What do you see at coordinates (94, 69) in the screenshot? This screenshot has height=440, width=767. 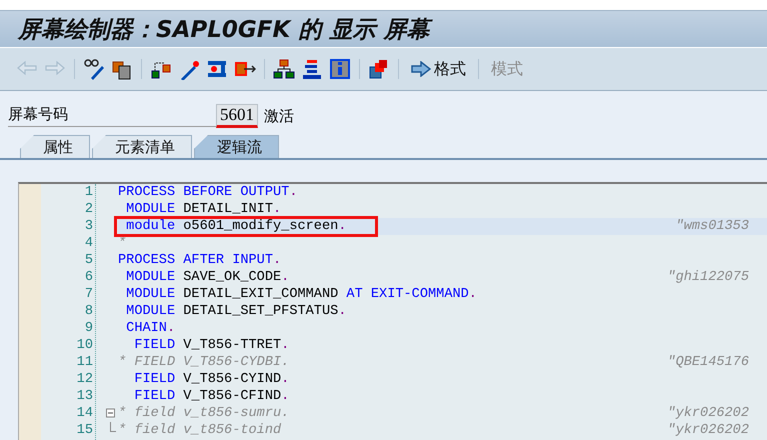 I see `glasses-pencil-icon` at bounding box center [94, 69].